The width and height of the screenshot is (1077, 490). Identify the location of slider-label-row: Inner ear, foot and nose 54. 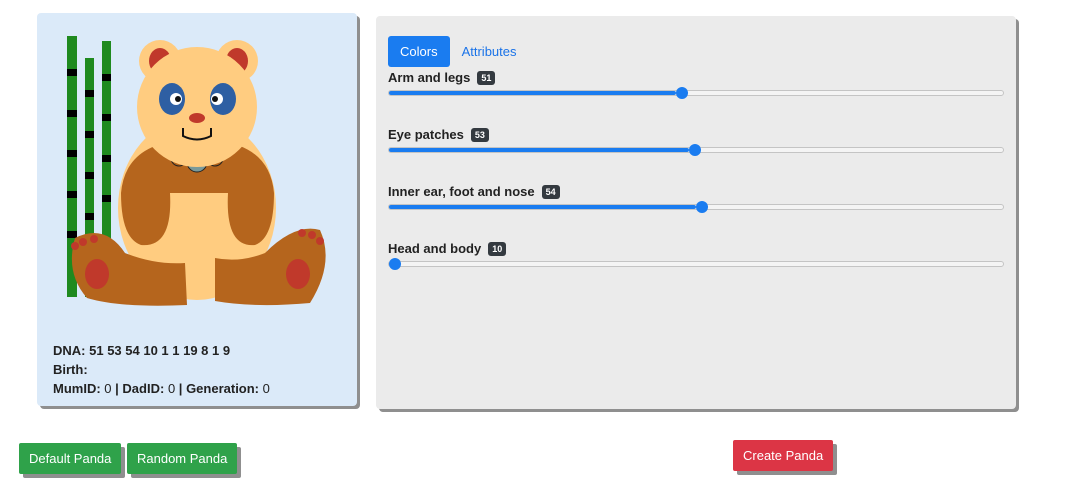
(696, 191).